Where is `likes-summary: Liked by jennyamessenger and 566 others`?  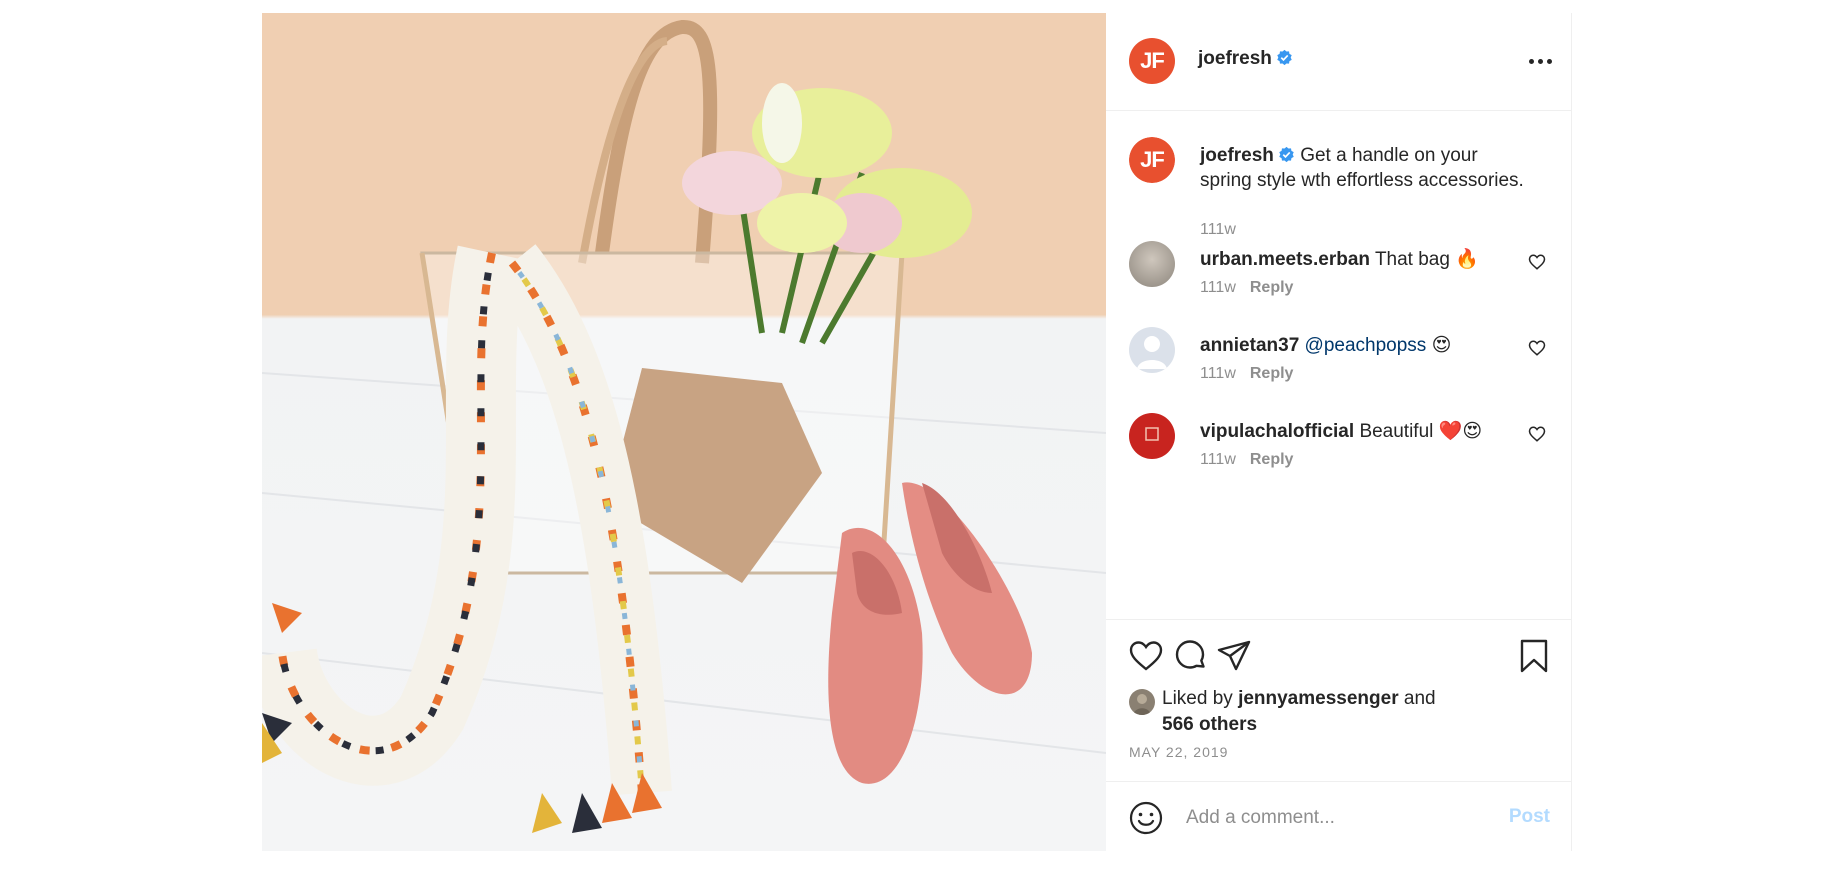
likes-summary: Liked by jennyamessenger and 566 others is located at coordinates (1299, 712).